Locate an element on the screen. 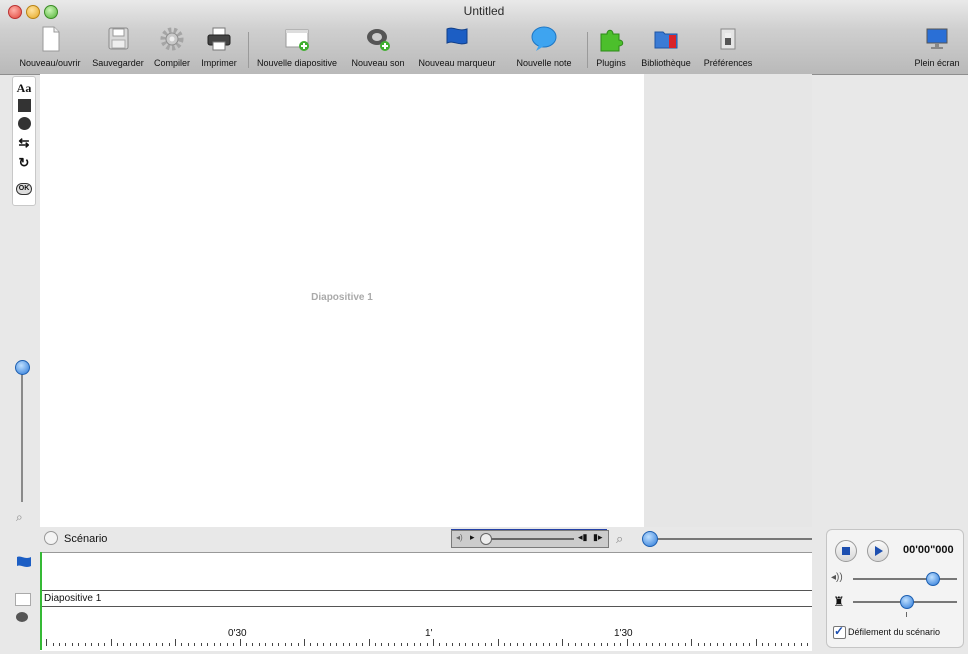 Image resolution: width=968 pixels, height=654 pixels. timeline-zoom-handle is located at coordinates (650, 539).